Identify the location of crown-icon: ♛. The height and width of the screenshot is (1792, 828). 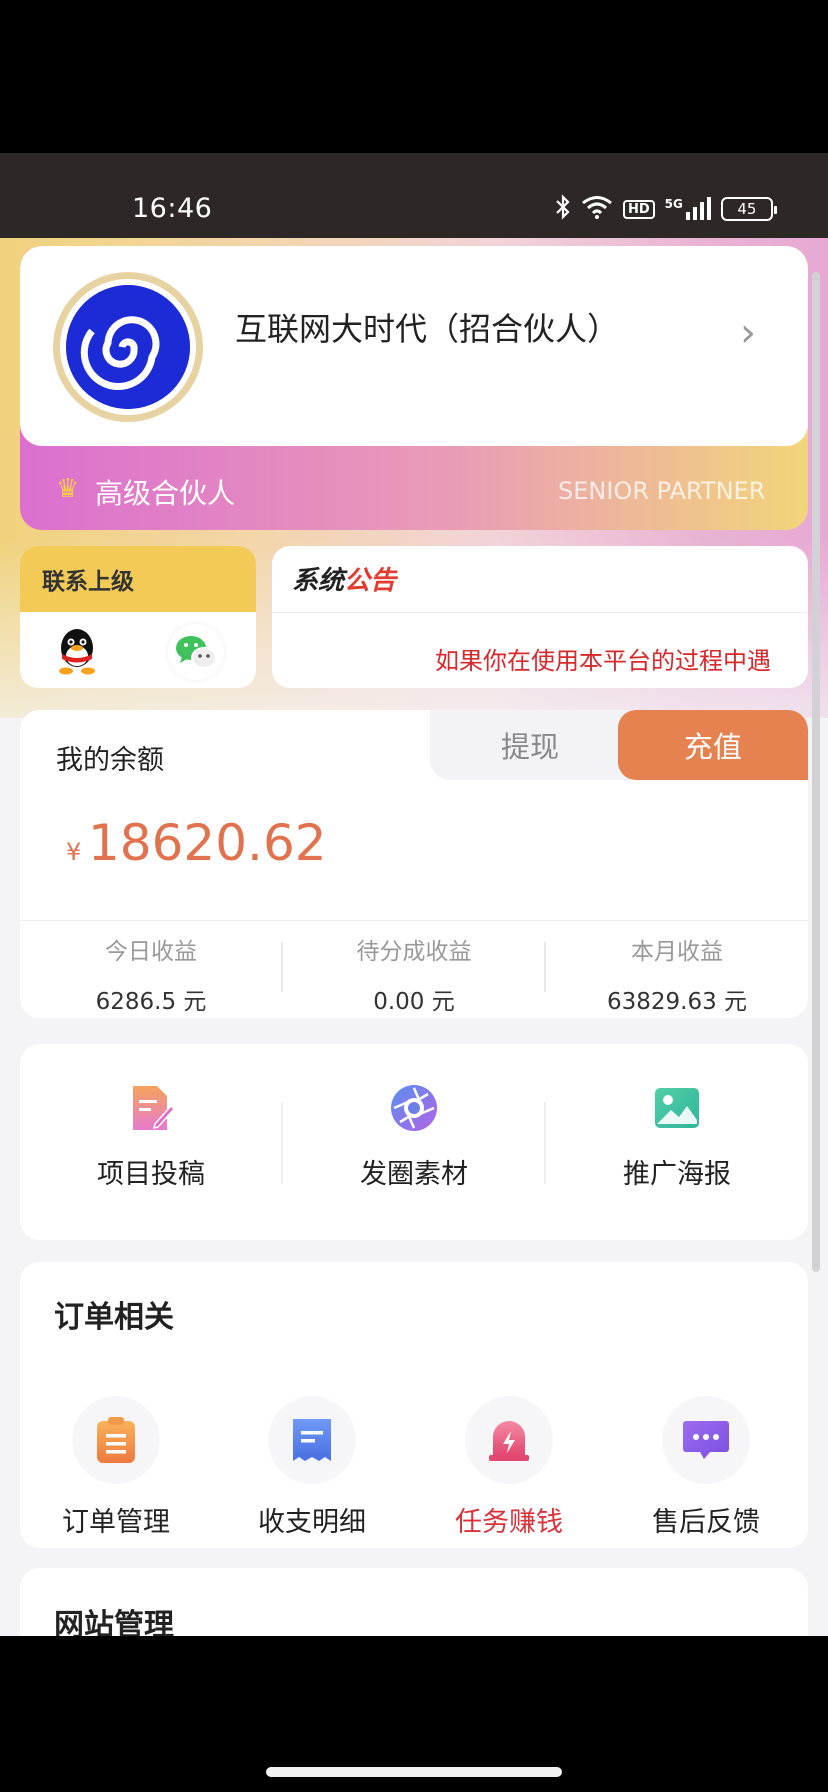
(68, 489).